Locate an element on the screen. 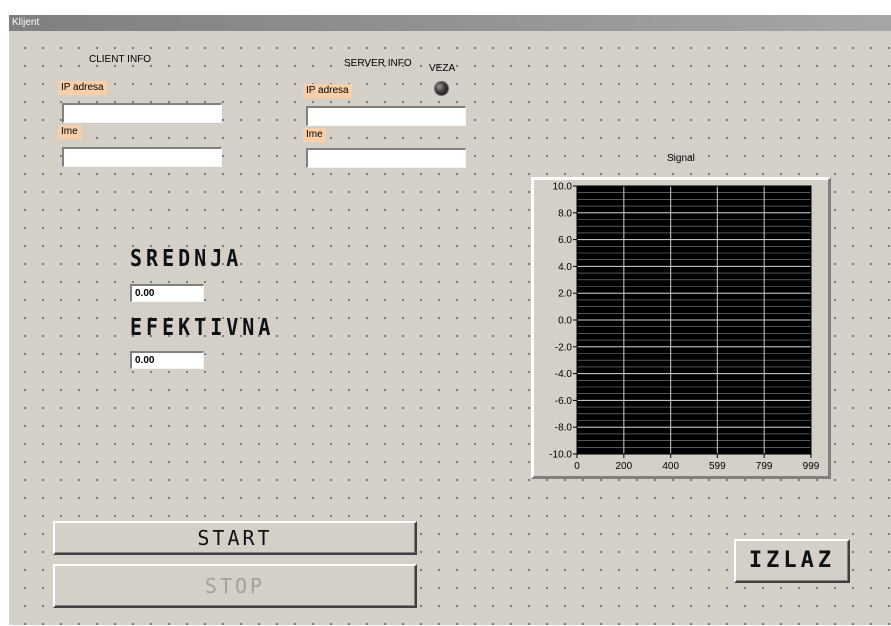 The height and width of the screenshot is (626, 891). srednja-label: SREDNJA is located at coordinates (186, 258).